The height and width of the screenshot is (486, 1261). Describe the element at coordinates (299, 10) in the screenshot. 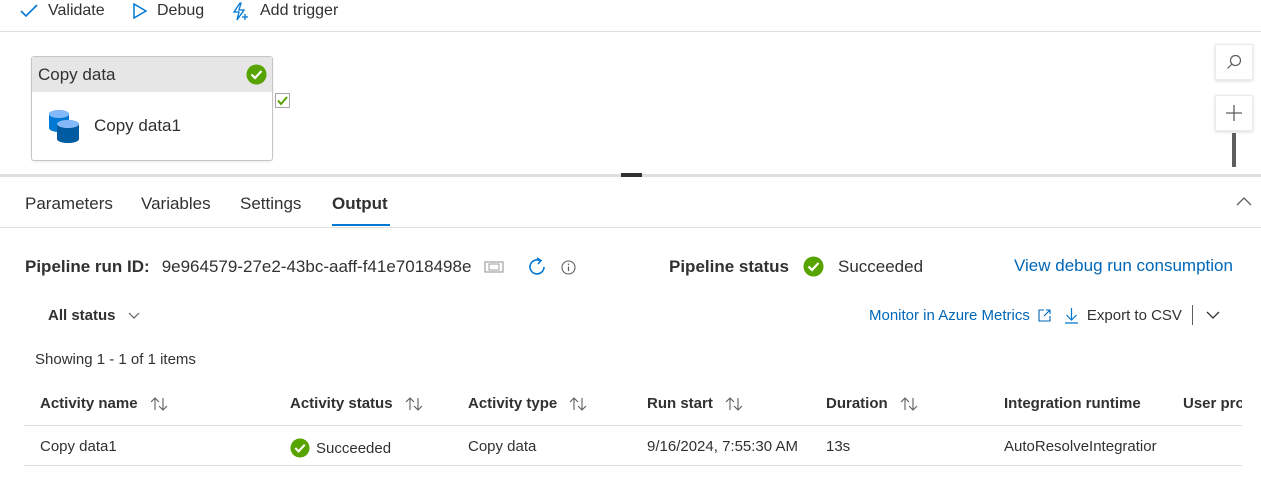

I see `add-trigger-label: Add trigger` at that location.